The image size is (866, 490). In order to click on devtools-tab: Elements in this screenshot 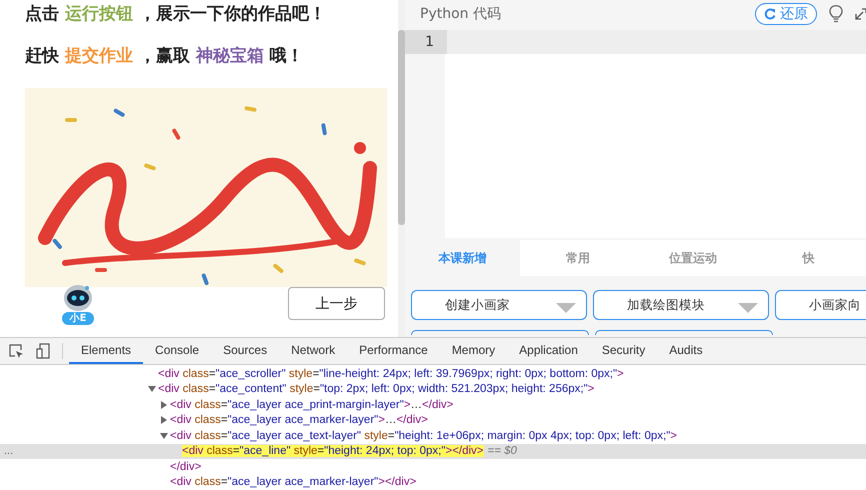, I will do `click(106, 351)`.